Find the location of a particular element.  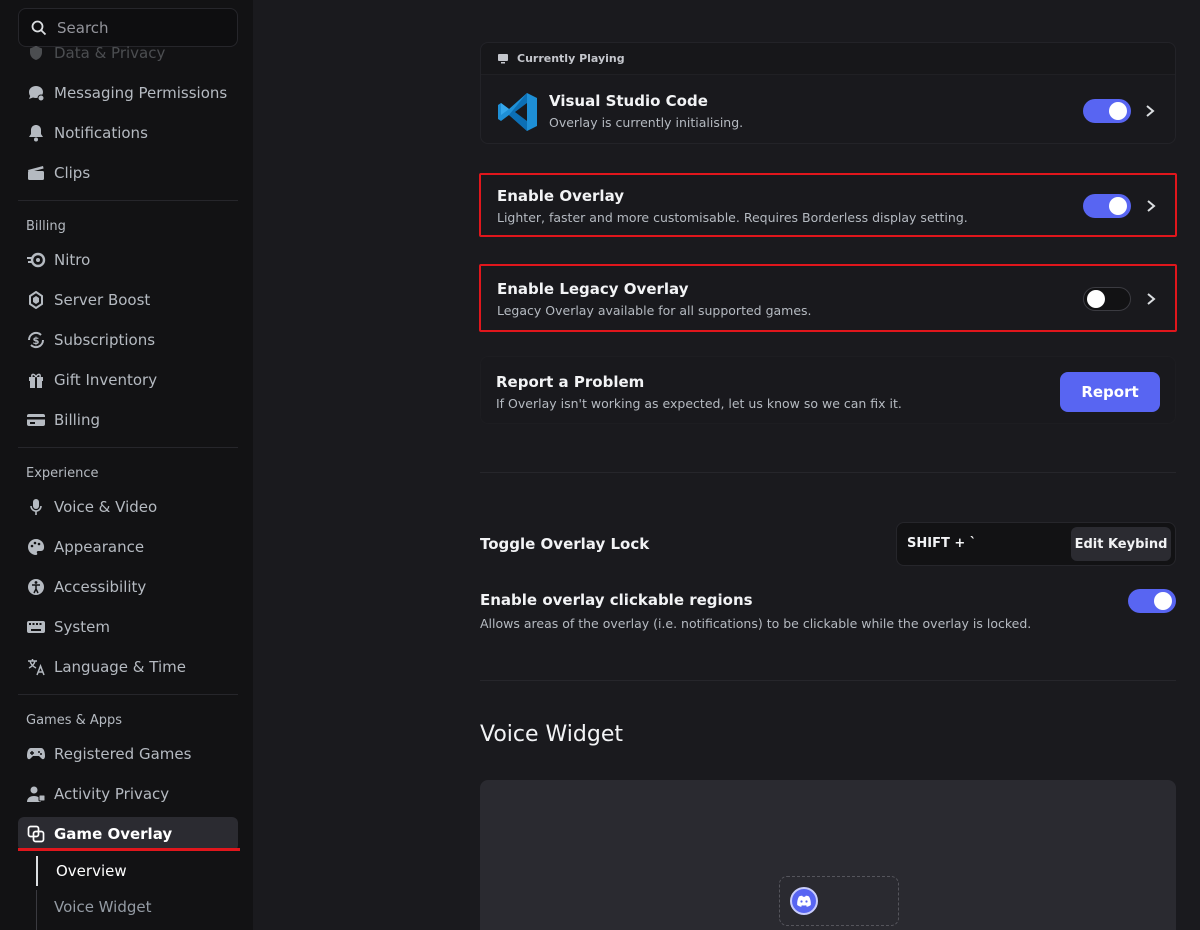

sidebar-item-activity-privacy: Activity Privacy is located at coordinates (128, 794).